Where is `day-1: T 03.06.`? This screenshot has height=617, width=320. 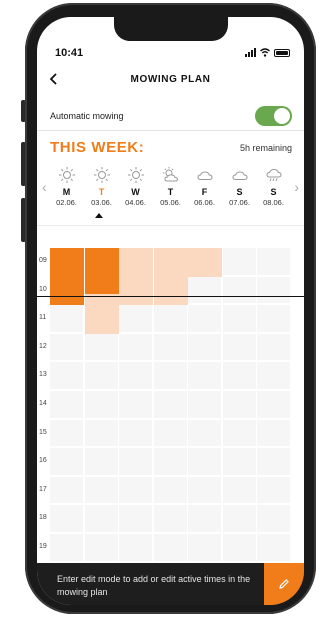 day-1: T 03.06. is located at coordinates (101, 186).